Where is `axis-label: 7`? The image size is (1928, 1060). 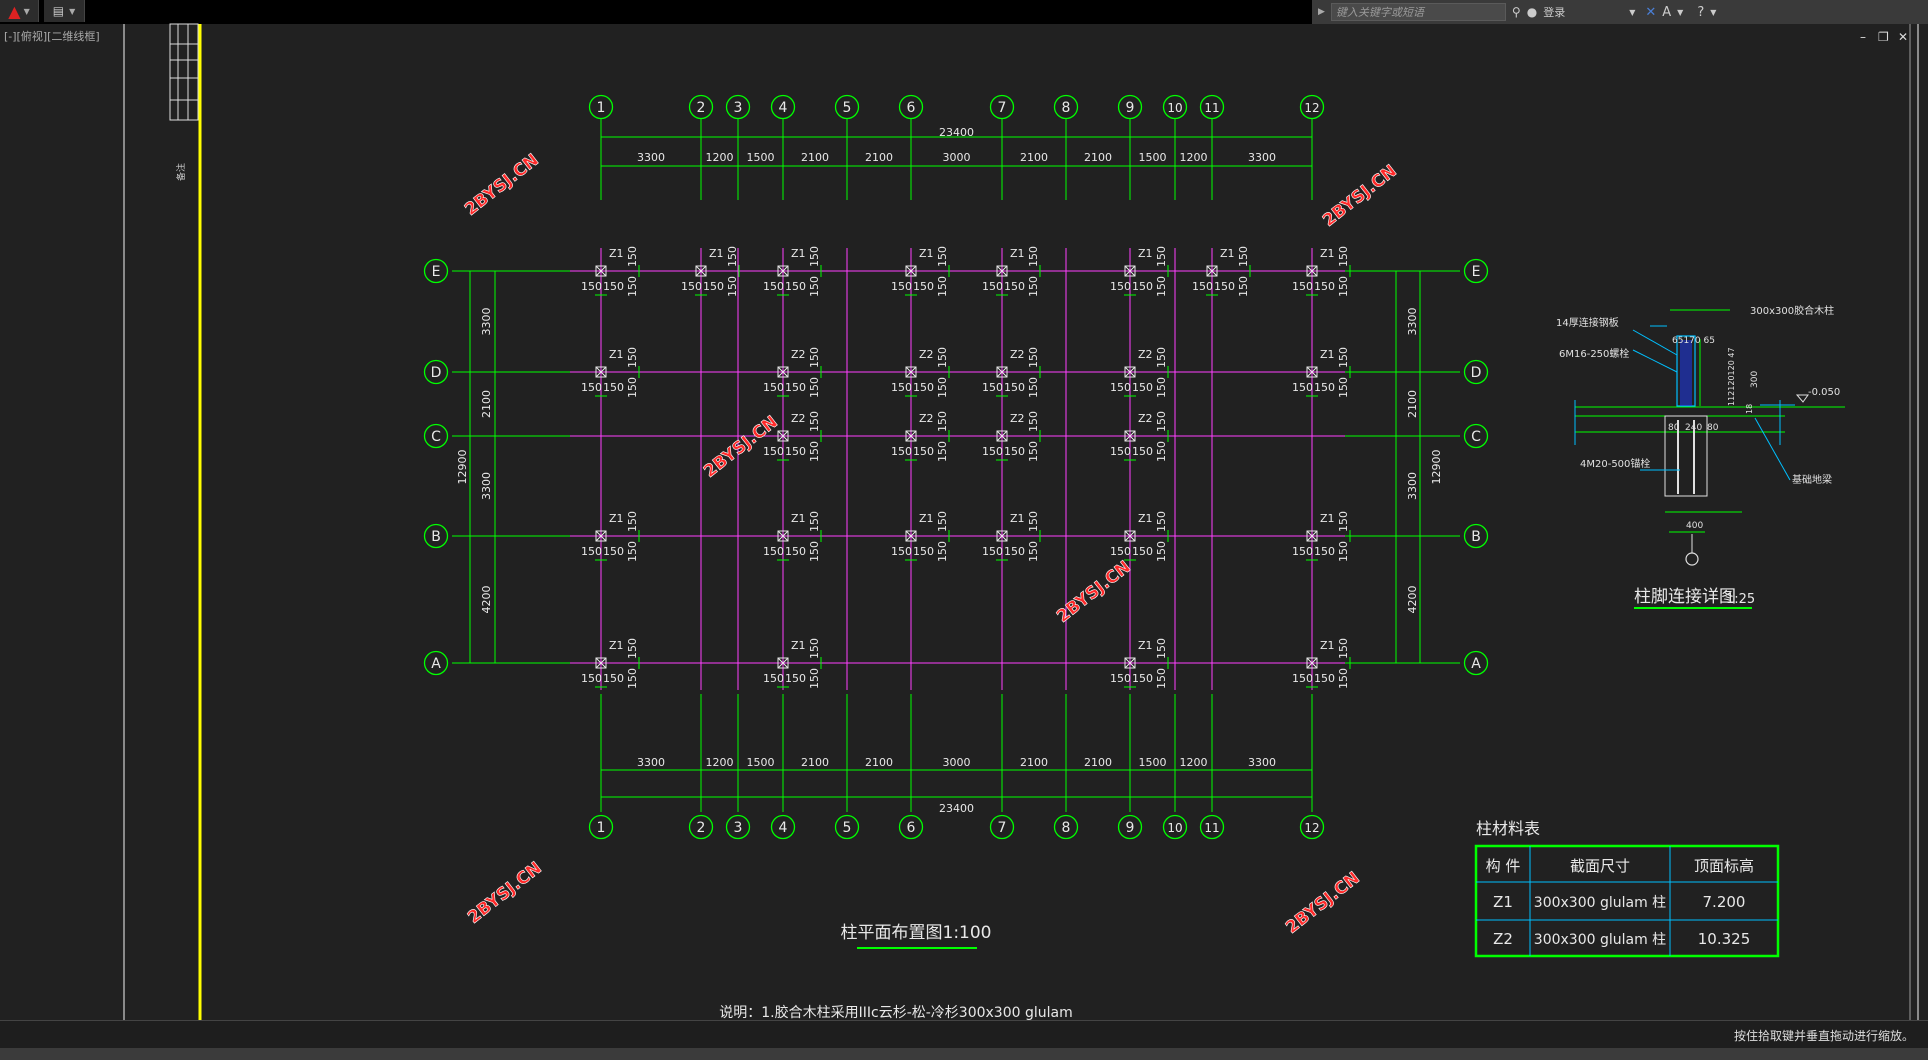
axis-label: 7 is located at coordinates (1002, 828).